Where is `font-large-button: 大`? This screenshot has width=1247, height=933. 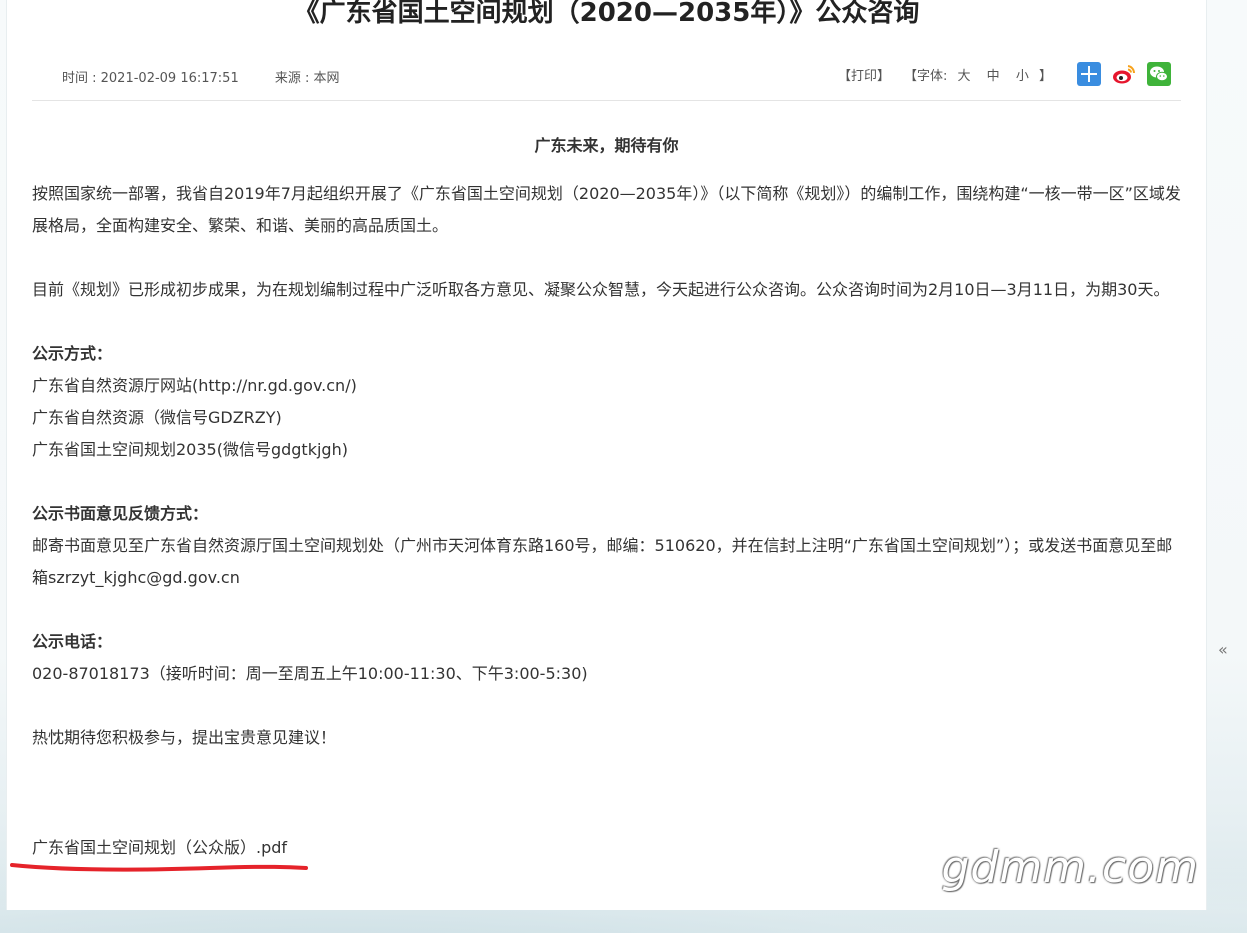 font-large-button: 大 is located at coordinates (964, 76).